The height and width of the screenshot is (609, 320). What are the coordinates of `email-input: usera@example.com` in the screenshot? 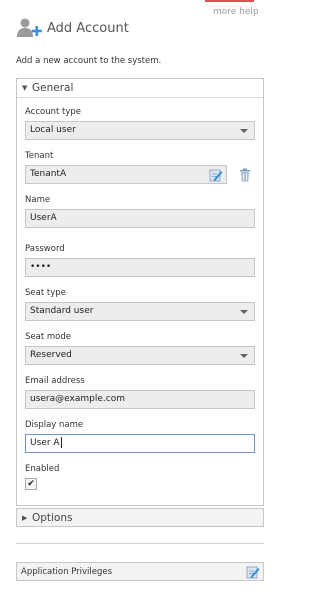 It's located at (140, 399).